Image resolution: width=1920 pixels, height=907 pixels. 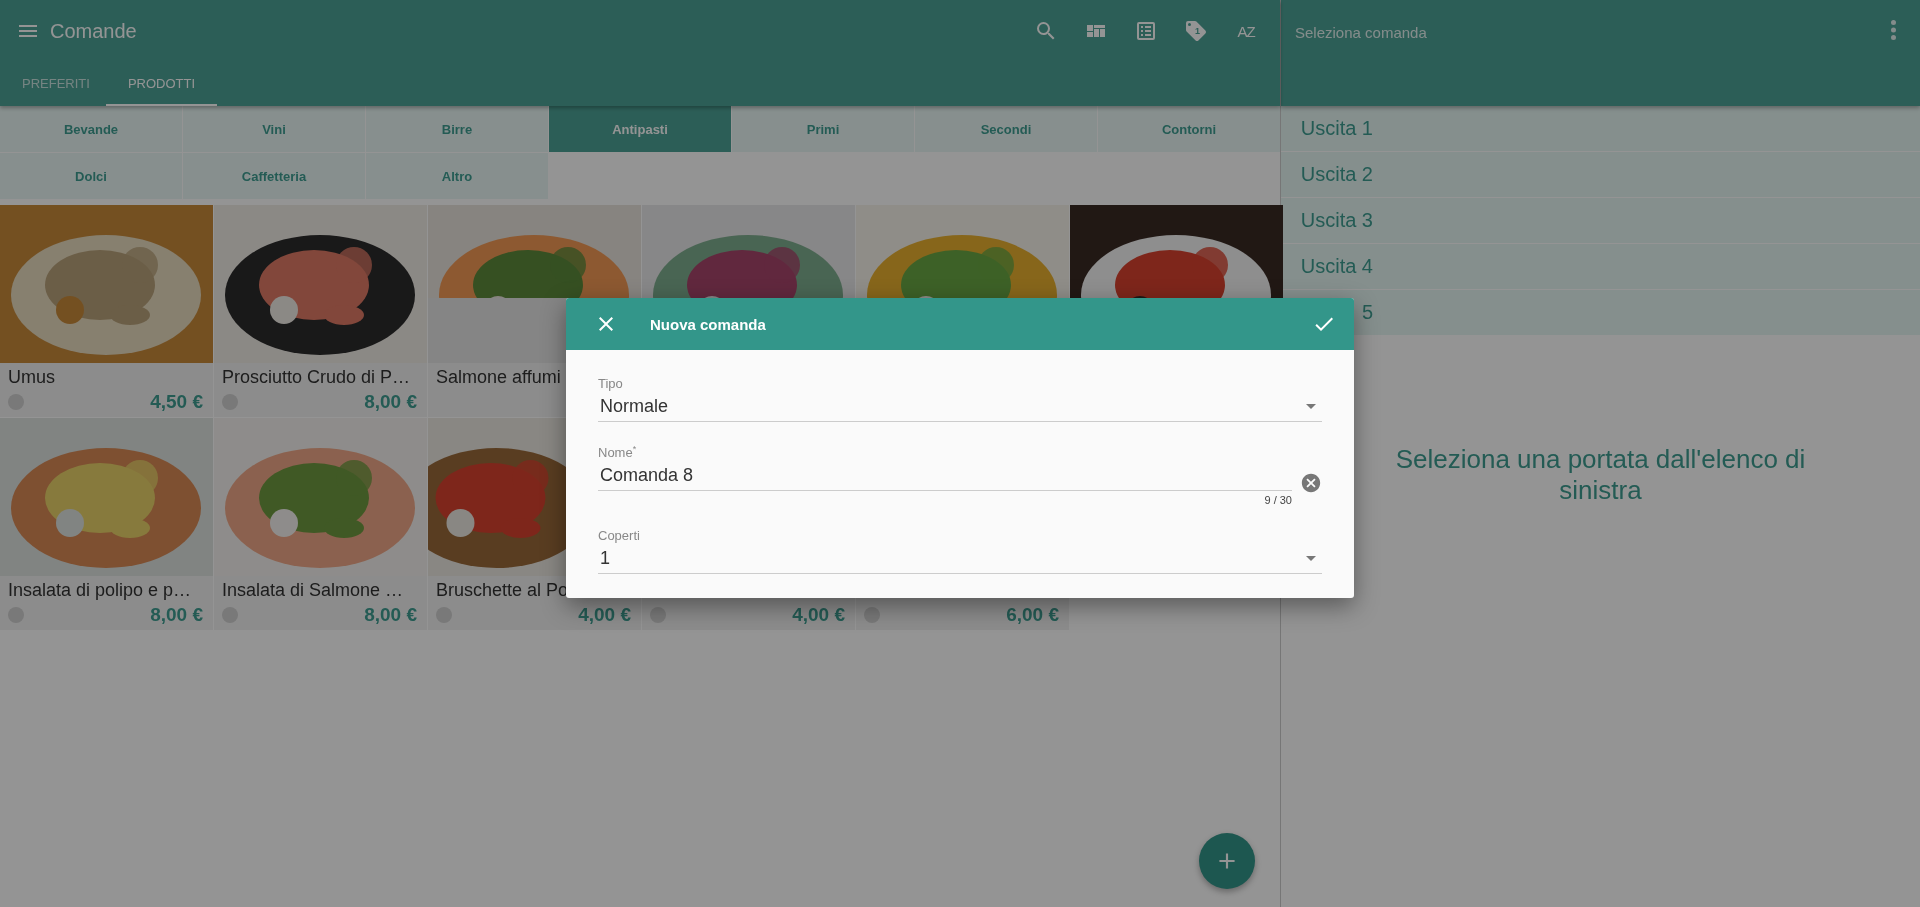 I want to click on text-field: Comanda 8, so click(x=945, y=477).